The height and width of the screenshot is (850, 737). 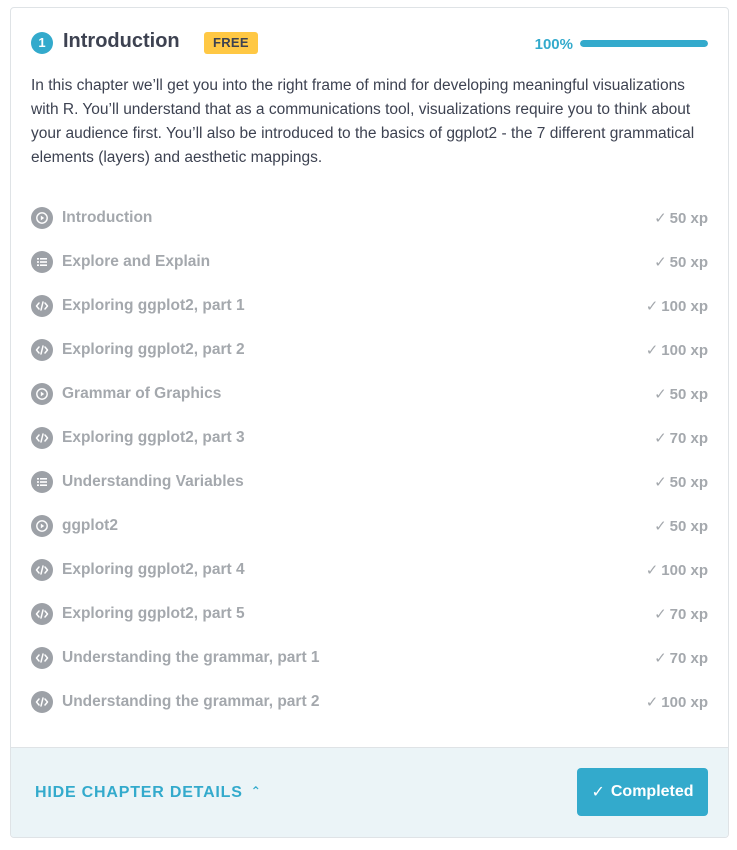 I want to click on chapter-footer: HIDE CHAPTER DETAILS ⌃ ✓ Completed, so click(x=369, y=792).